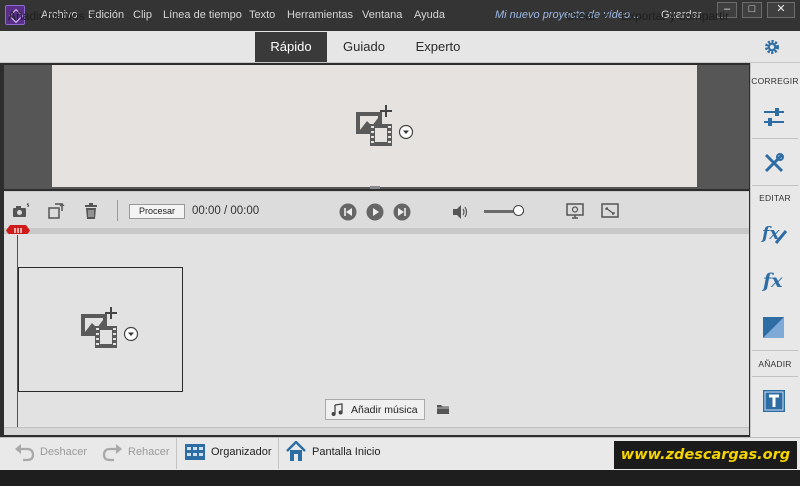  Describe the element at coordinates (202, 15) in the screenshot. I see `menu-linea-de-tiempo: Línea de tiempo` at that location.